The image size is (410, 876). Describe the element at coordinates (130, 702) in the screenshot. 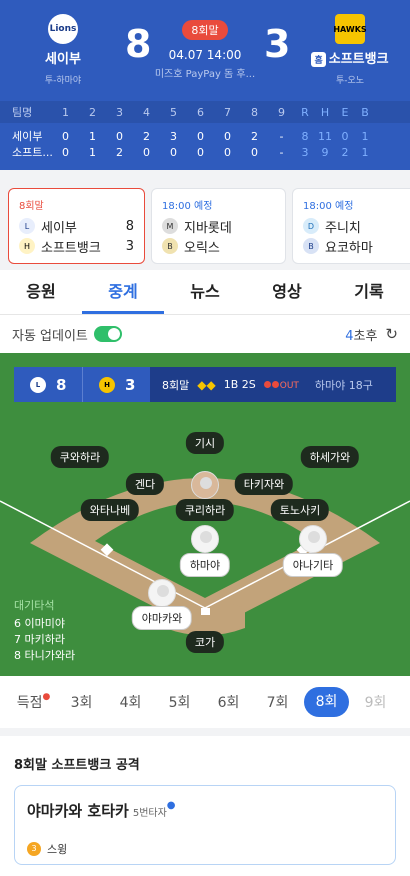

I see `inning-tab: 4회` at that location.